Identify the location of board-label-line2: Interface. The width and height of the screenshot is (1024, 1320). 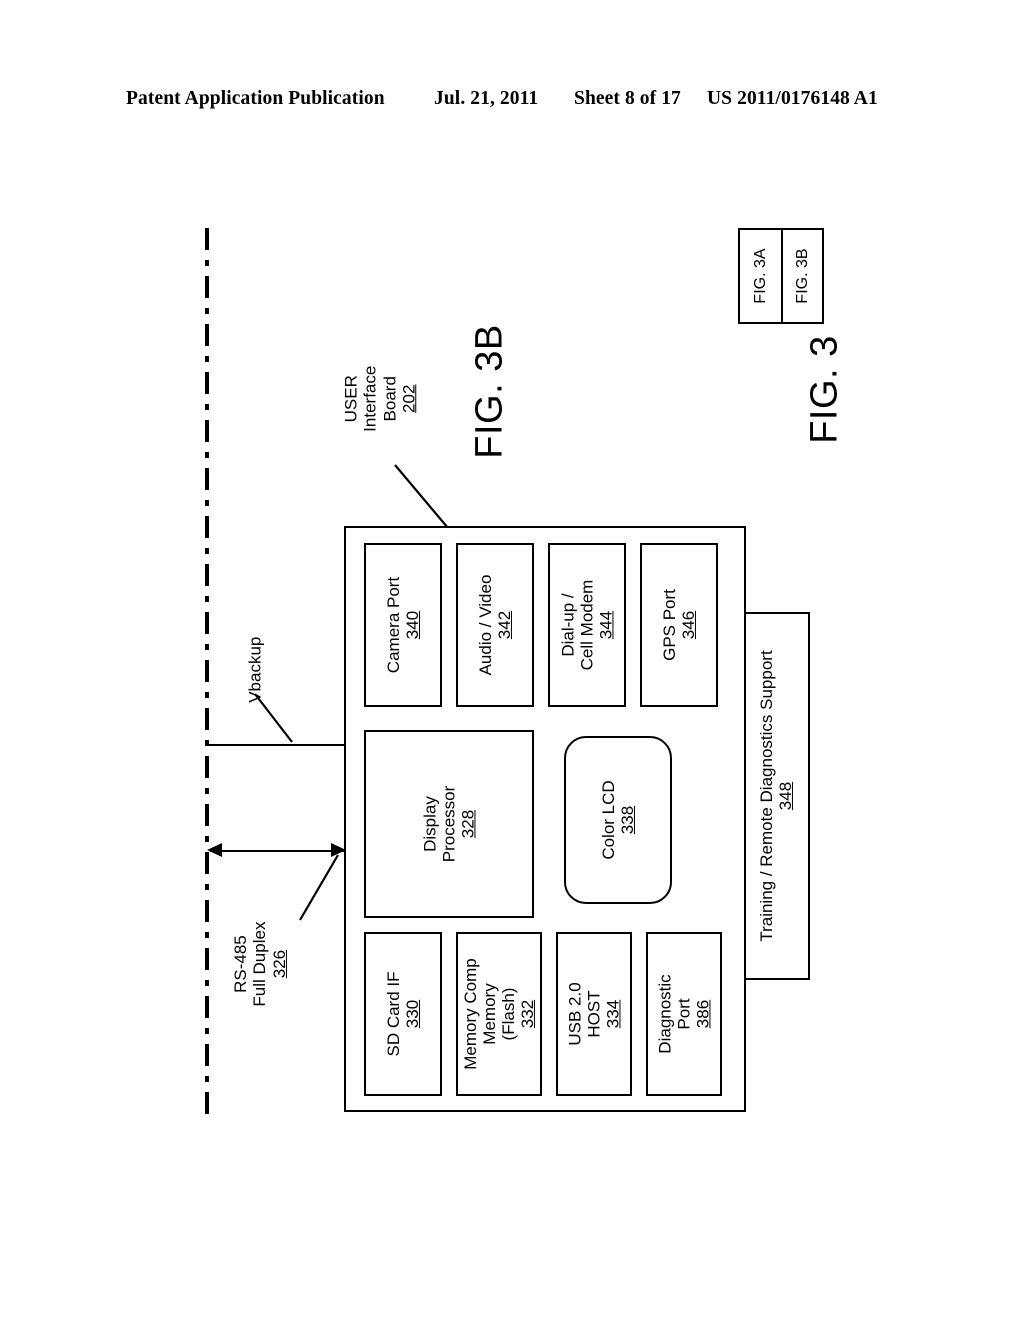
(370, 398).